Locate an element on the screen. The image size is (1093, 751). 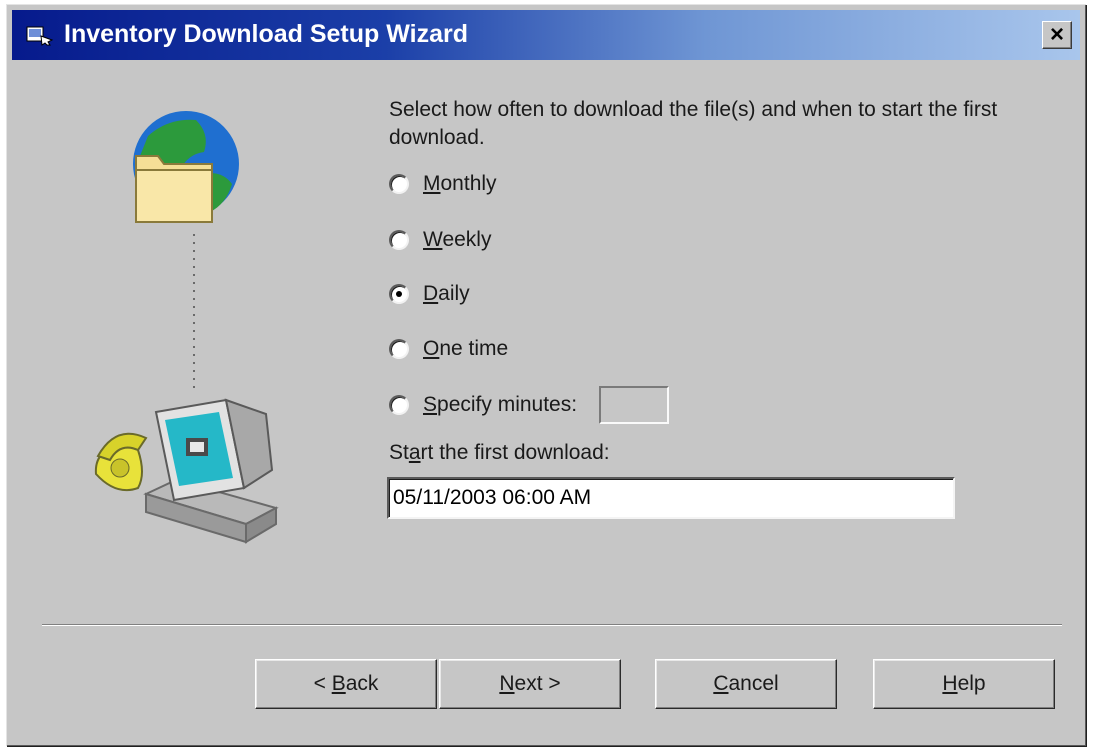
minutes-input is located at coordinates (634, 405).